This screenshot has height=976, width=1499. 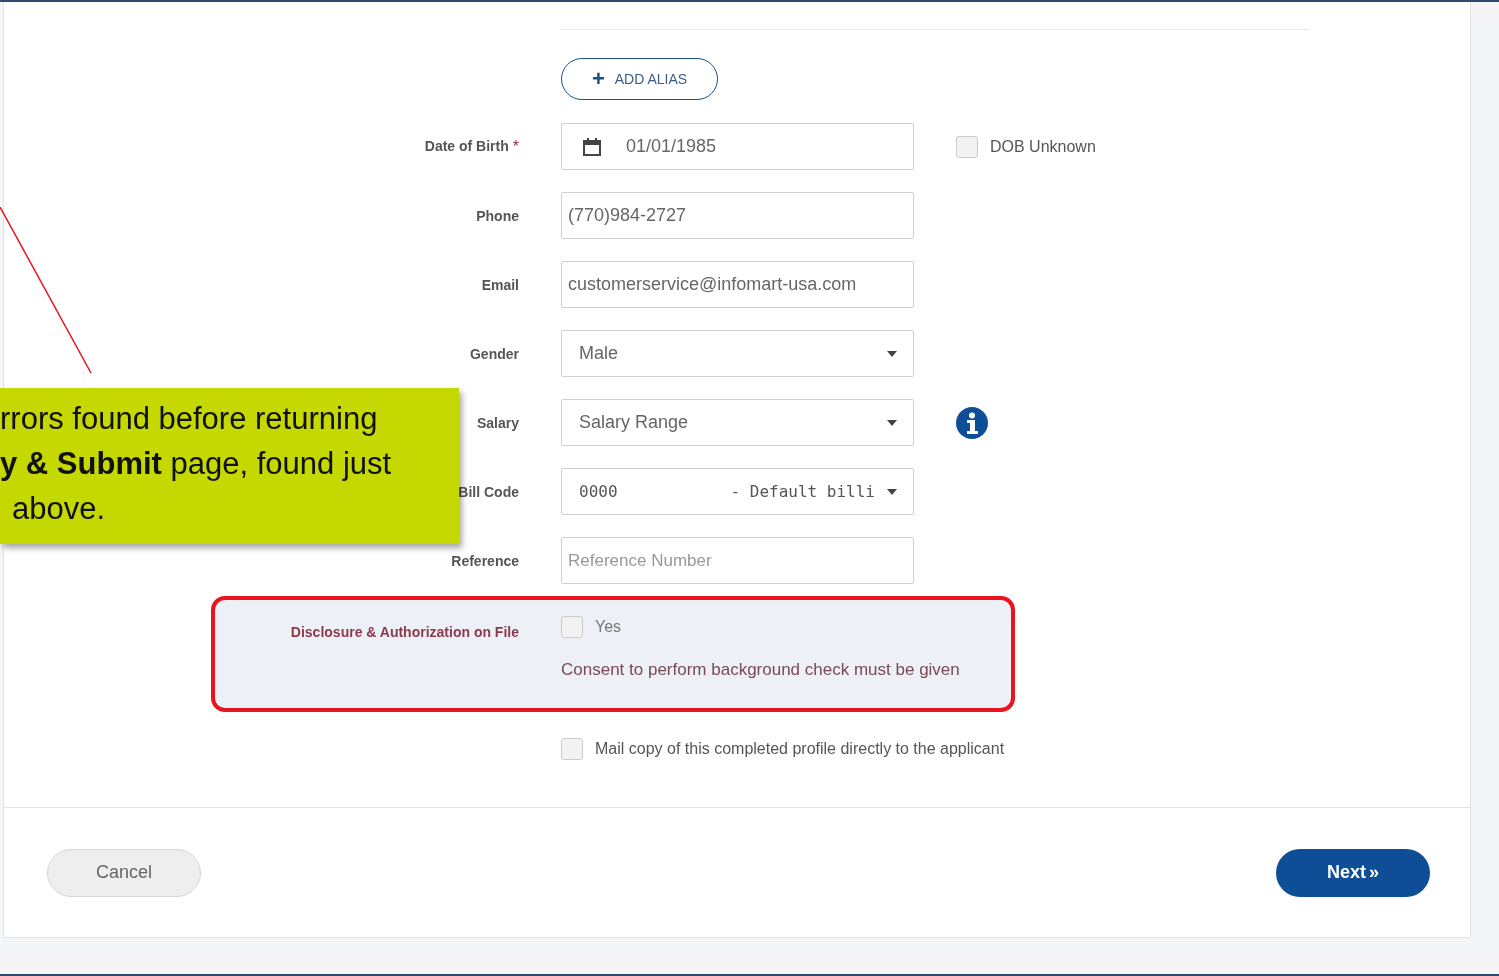 I want to click on checkbox-label: DOB Unknown, so click(x=1213, y=146).